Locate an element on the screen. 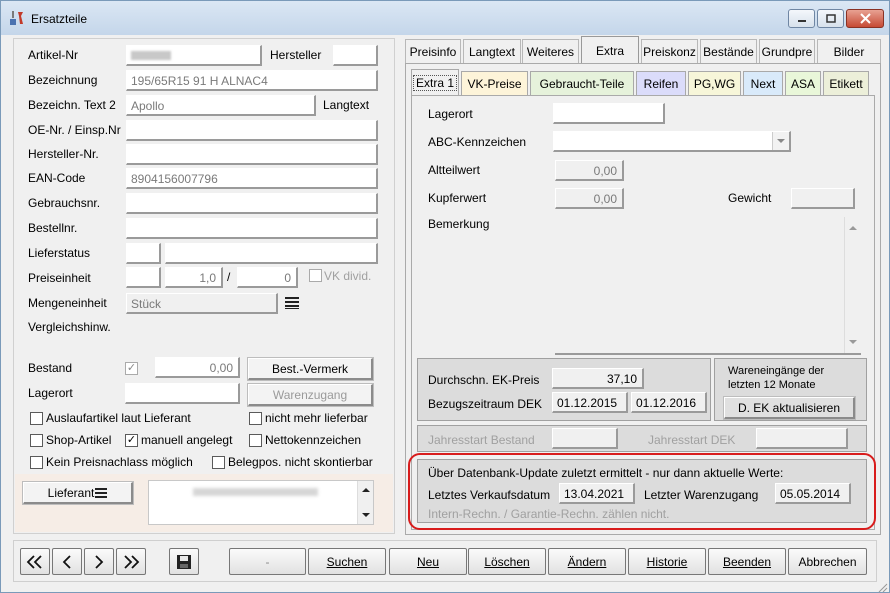 This screenshot has height=593, width=890. minimize-button is located at coordinates (801, 18).